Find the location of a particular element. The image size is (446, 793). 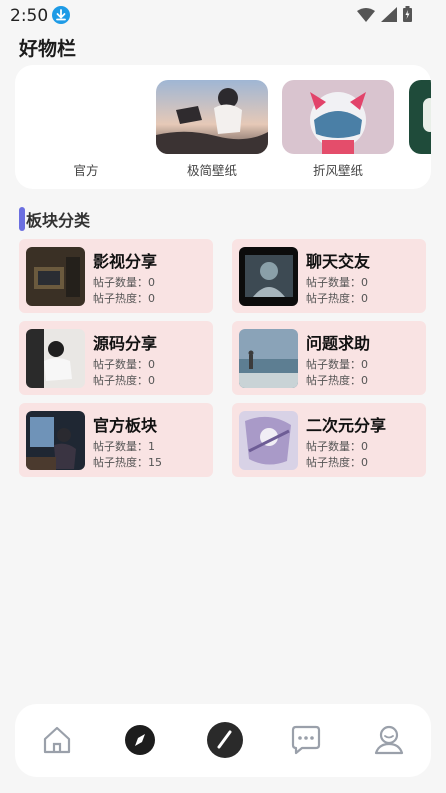

category-card: 问题求助 帖子数量：0 帖子热度：0 is located at coordinates (329, 358).